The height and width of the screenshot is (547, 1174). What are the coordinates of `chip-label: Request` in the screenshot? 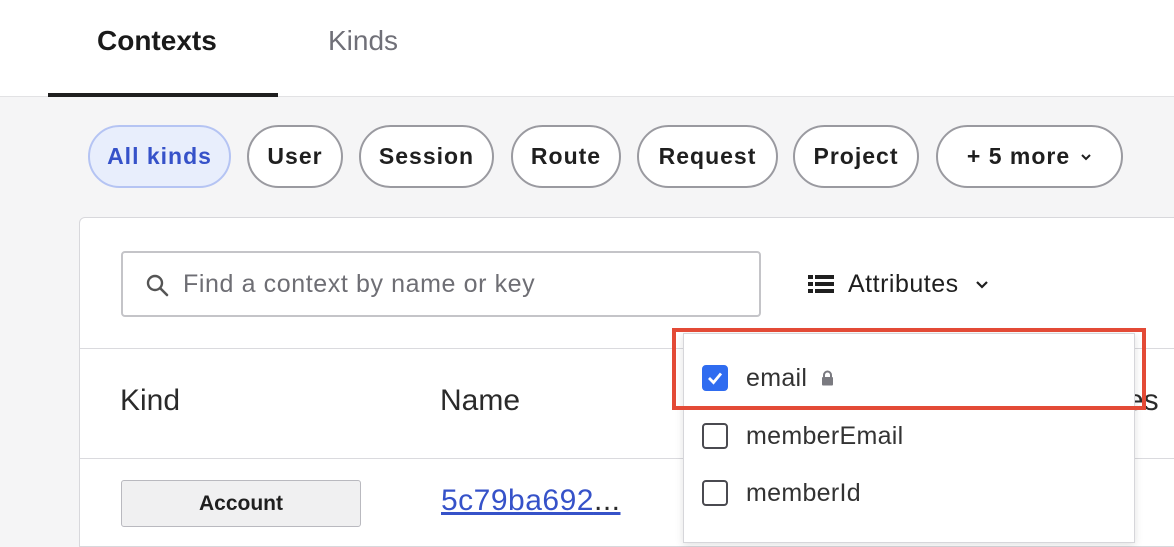 It's located at (707, 156).